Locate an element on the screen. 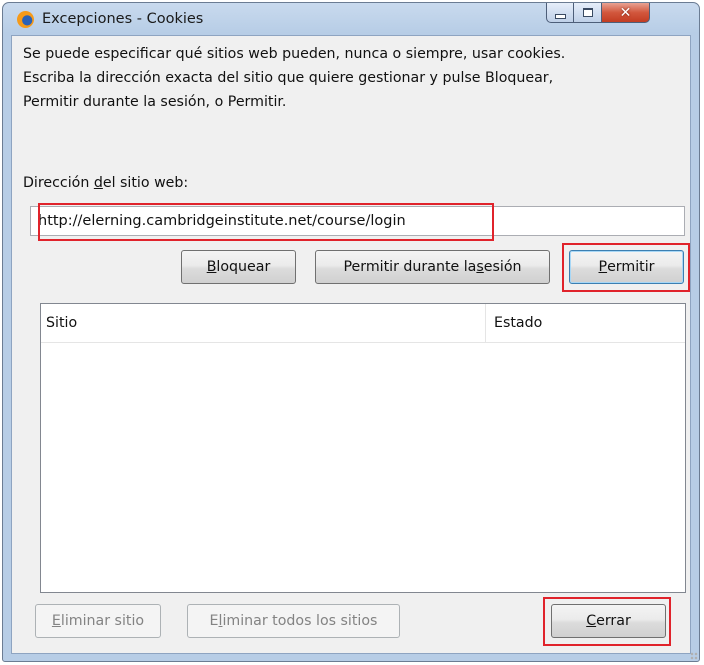 This screenshot has width=704, height=665. list-header: Sitio Estado is located at coordinates (363, 323).